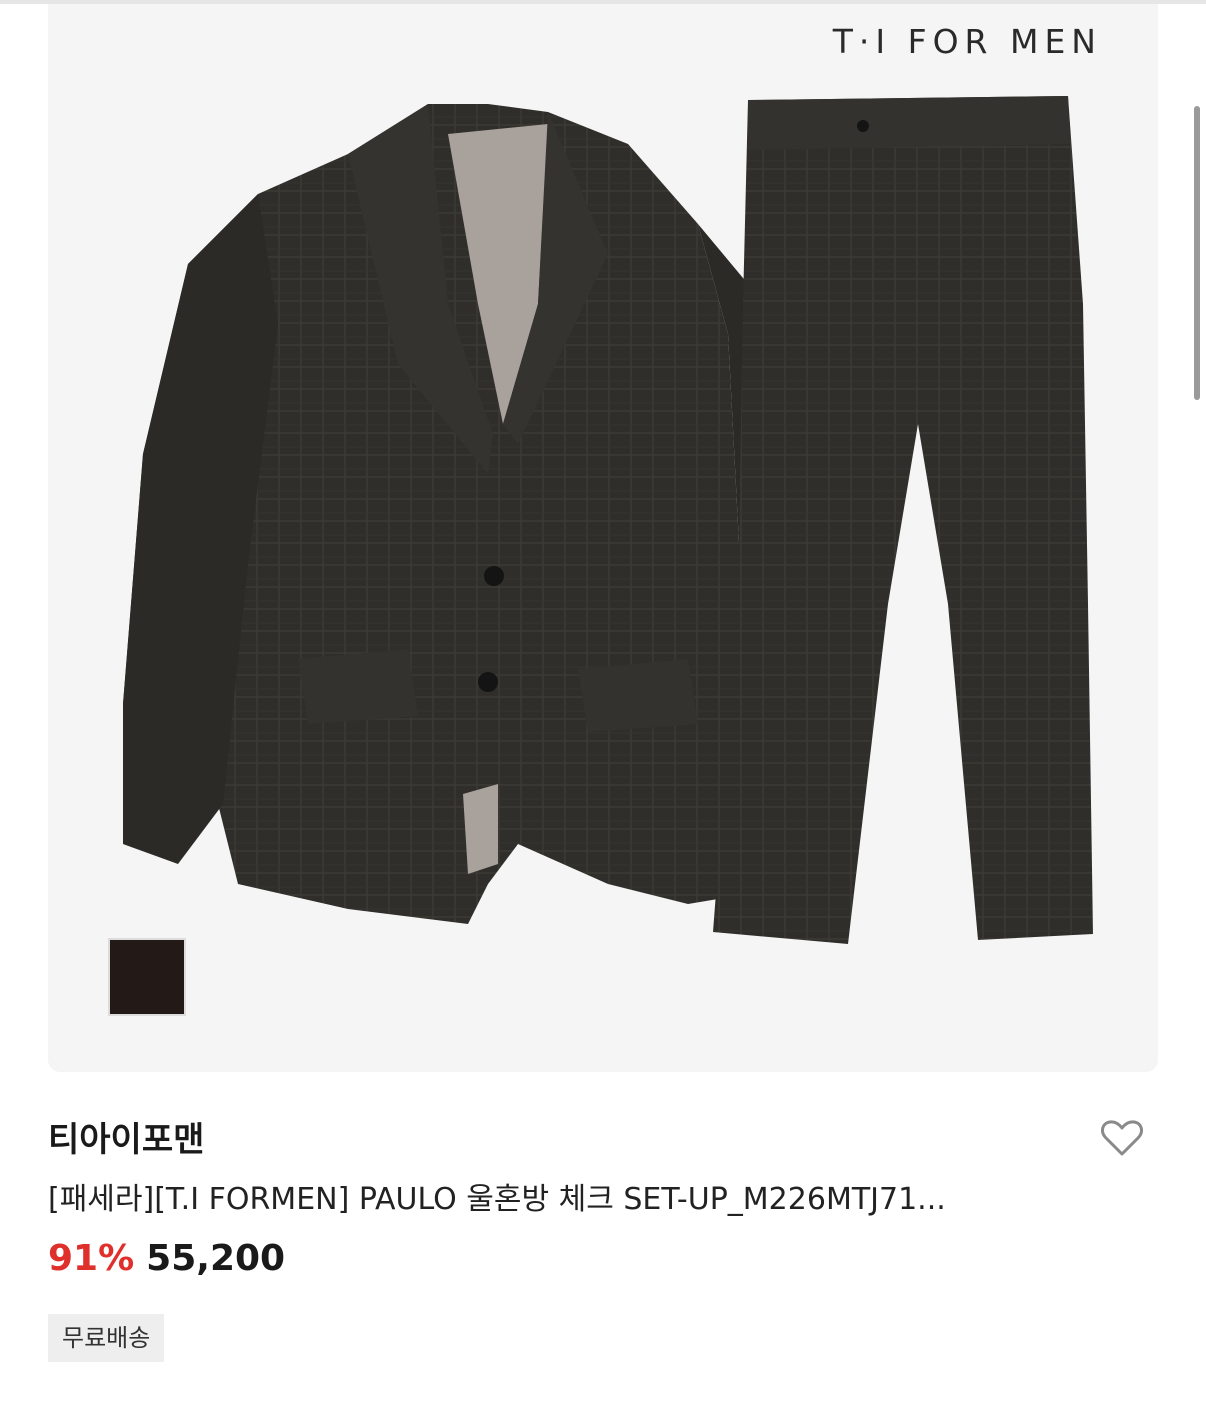  What do you see at coordinates (147, 977) in the screenshot?
I see `color-swatch` at bounding box center [147, 977].